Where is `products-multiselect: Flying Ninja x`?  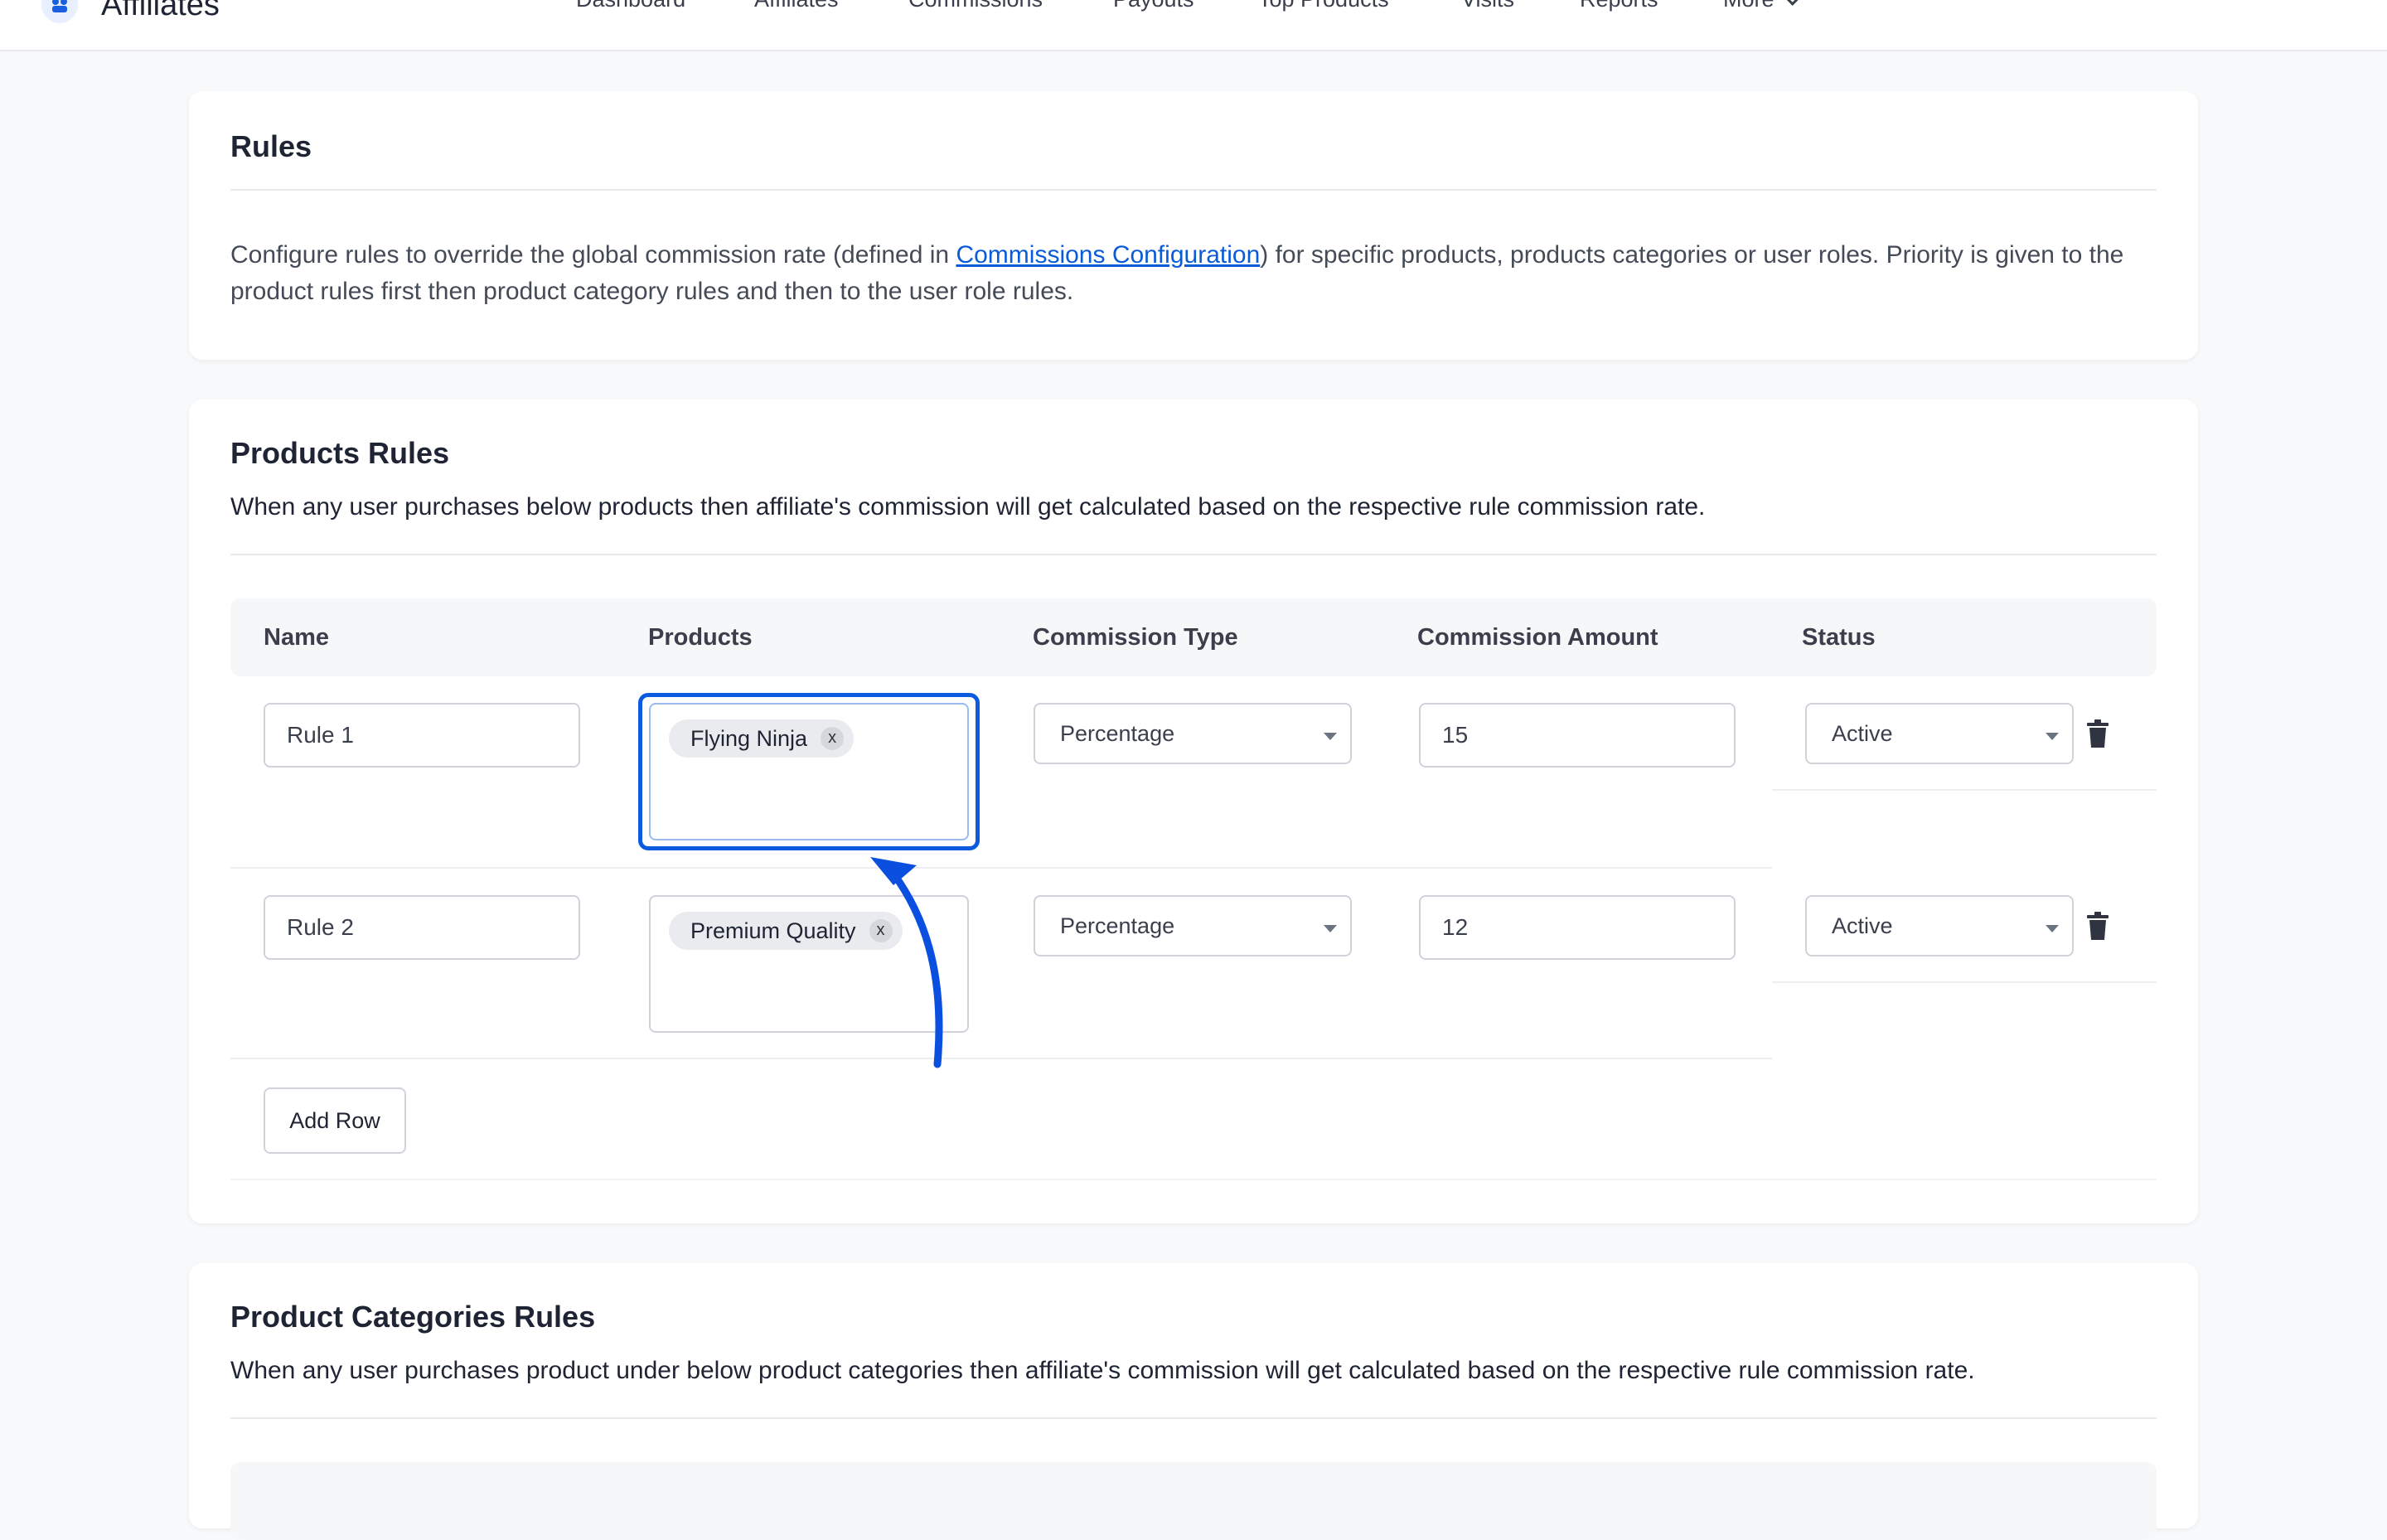
products-multiselect: Flying Ninja x is located at coordinates (809, 771).